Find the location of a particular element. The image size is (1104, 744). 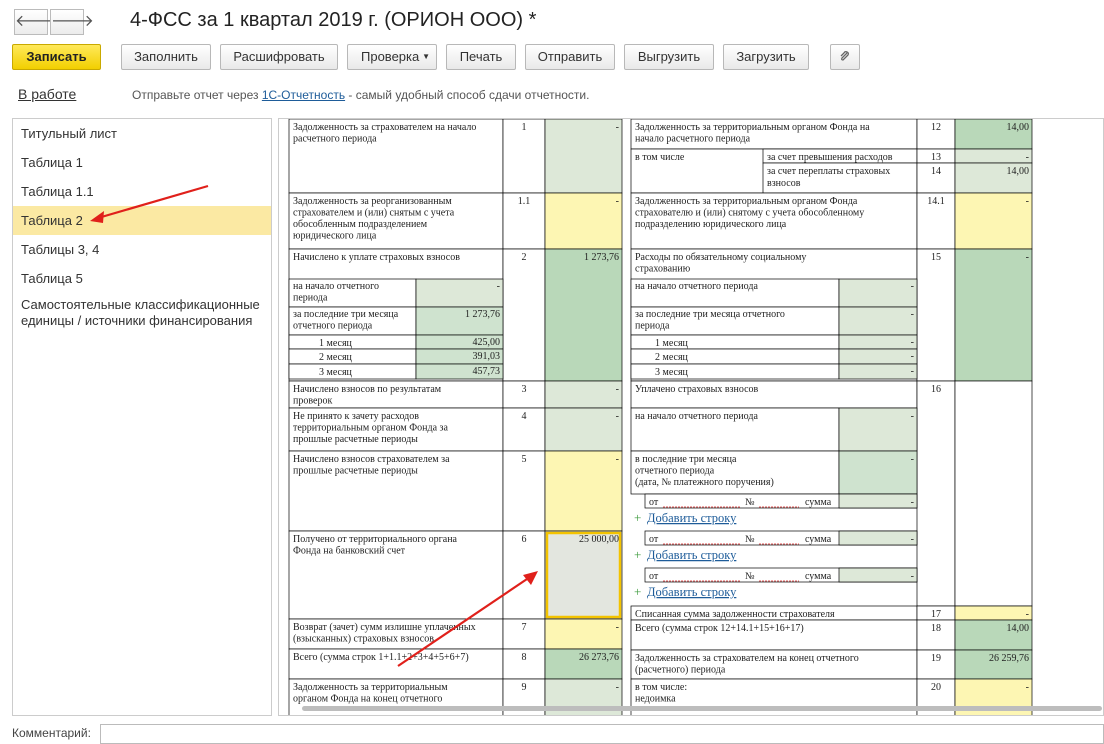

sidebar-item-table-1: Таблица 1 is located at coordinates (142, 162).